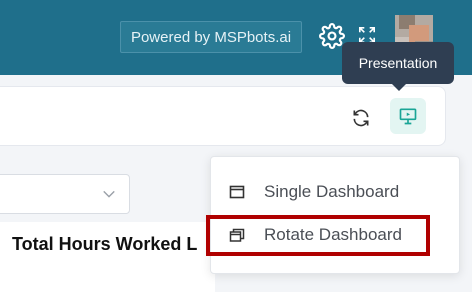  I want to click on refresh-button, so click(361, 118).